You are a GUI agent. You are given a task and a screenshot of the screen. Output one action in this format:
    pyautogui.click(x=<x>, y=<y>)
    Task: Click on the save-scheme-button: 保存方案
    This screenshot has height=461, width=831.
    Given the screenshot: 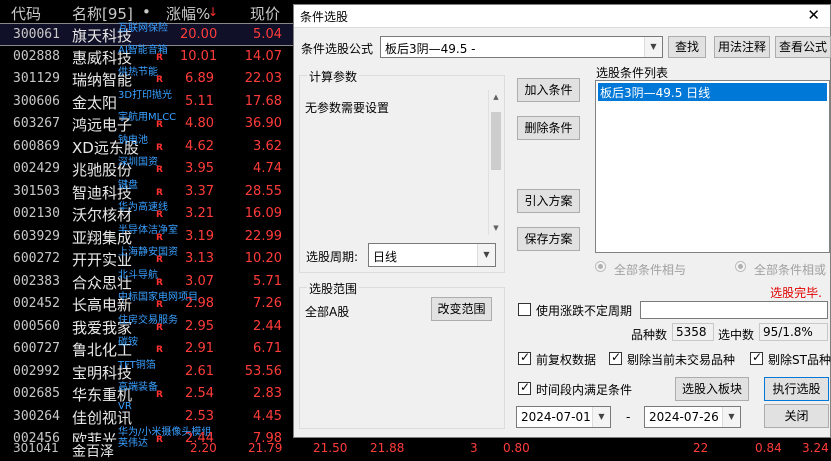 What is the action you would take?
    pyautogui.click(x=548, y=239)
    